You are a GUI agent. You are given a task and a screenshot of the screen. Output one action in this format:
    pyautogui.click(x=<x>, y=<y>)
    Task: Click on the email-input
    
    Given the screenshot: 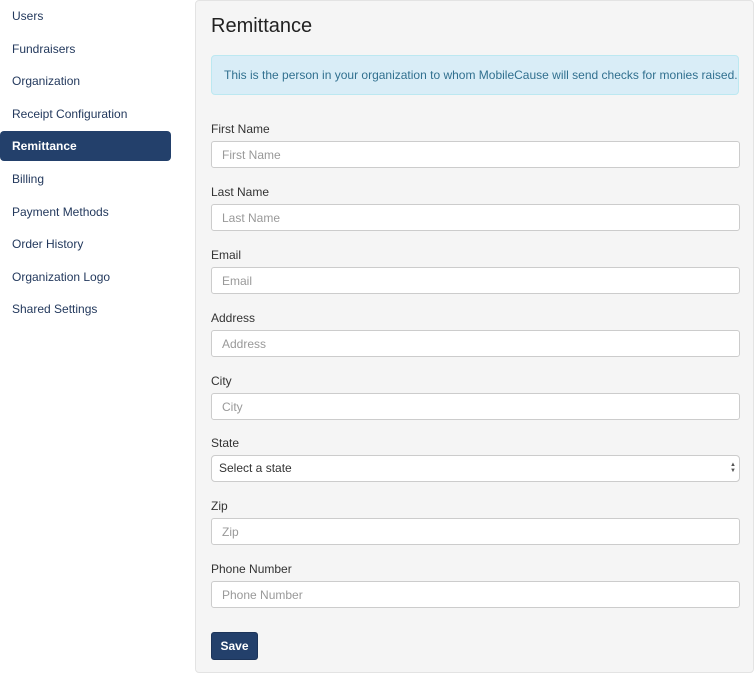 What is the action you would take?
    pyautogui.click(x=475, y=280)
    